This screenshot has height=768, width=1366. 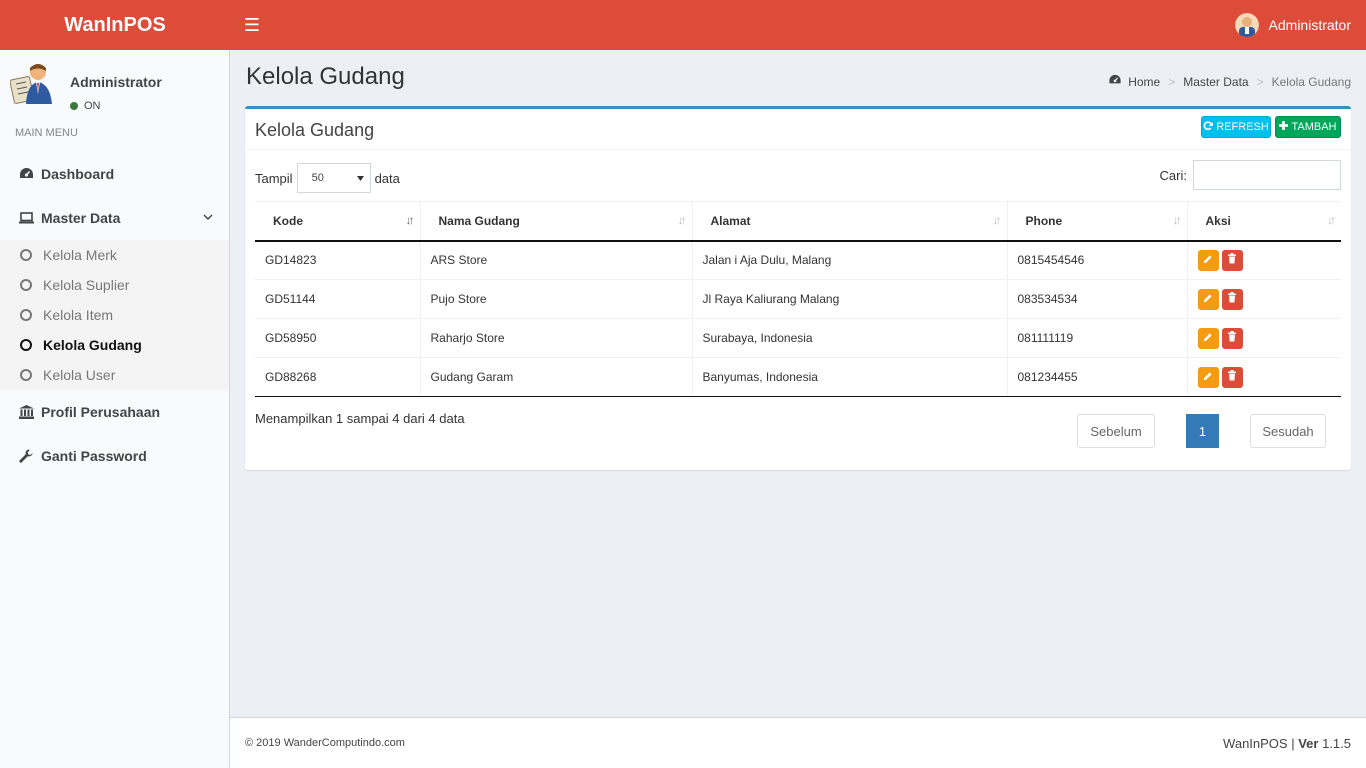 What do you see at coordinates (1288, 431) in the screenshot?
I see `pagination-next-button: Sesudah` at bounding box center [1288, 431].